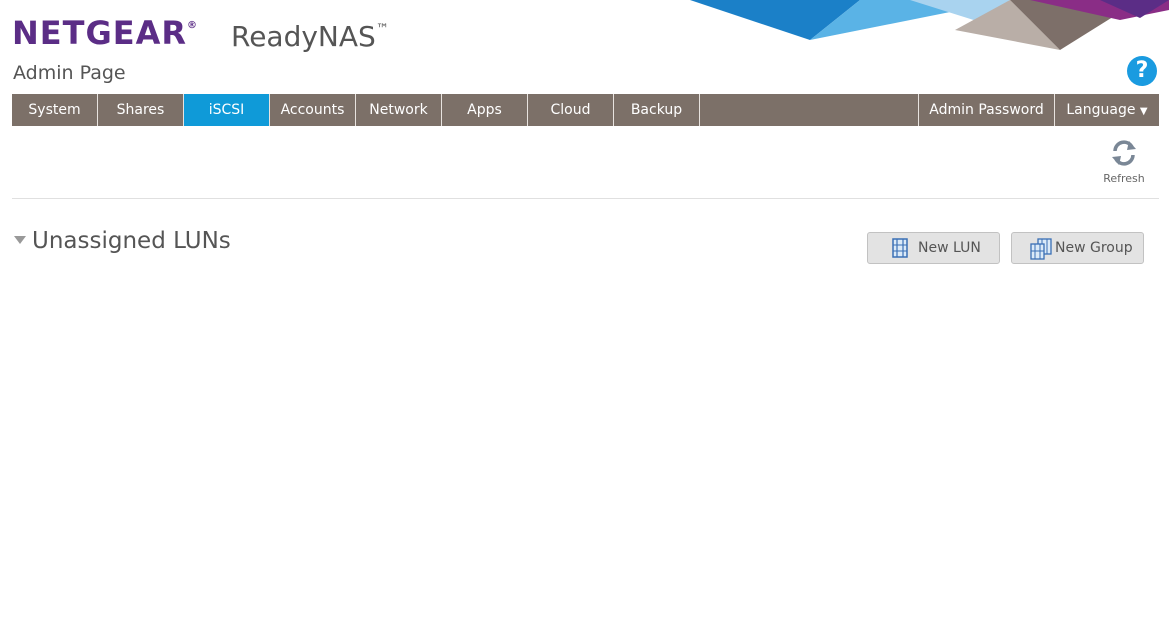  What do you see at coordinates (1124, 178) in the screenshot?
I see `refresh-label: Refresh` at bounding box center [1124, 178].